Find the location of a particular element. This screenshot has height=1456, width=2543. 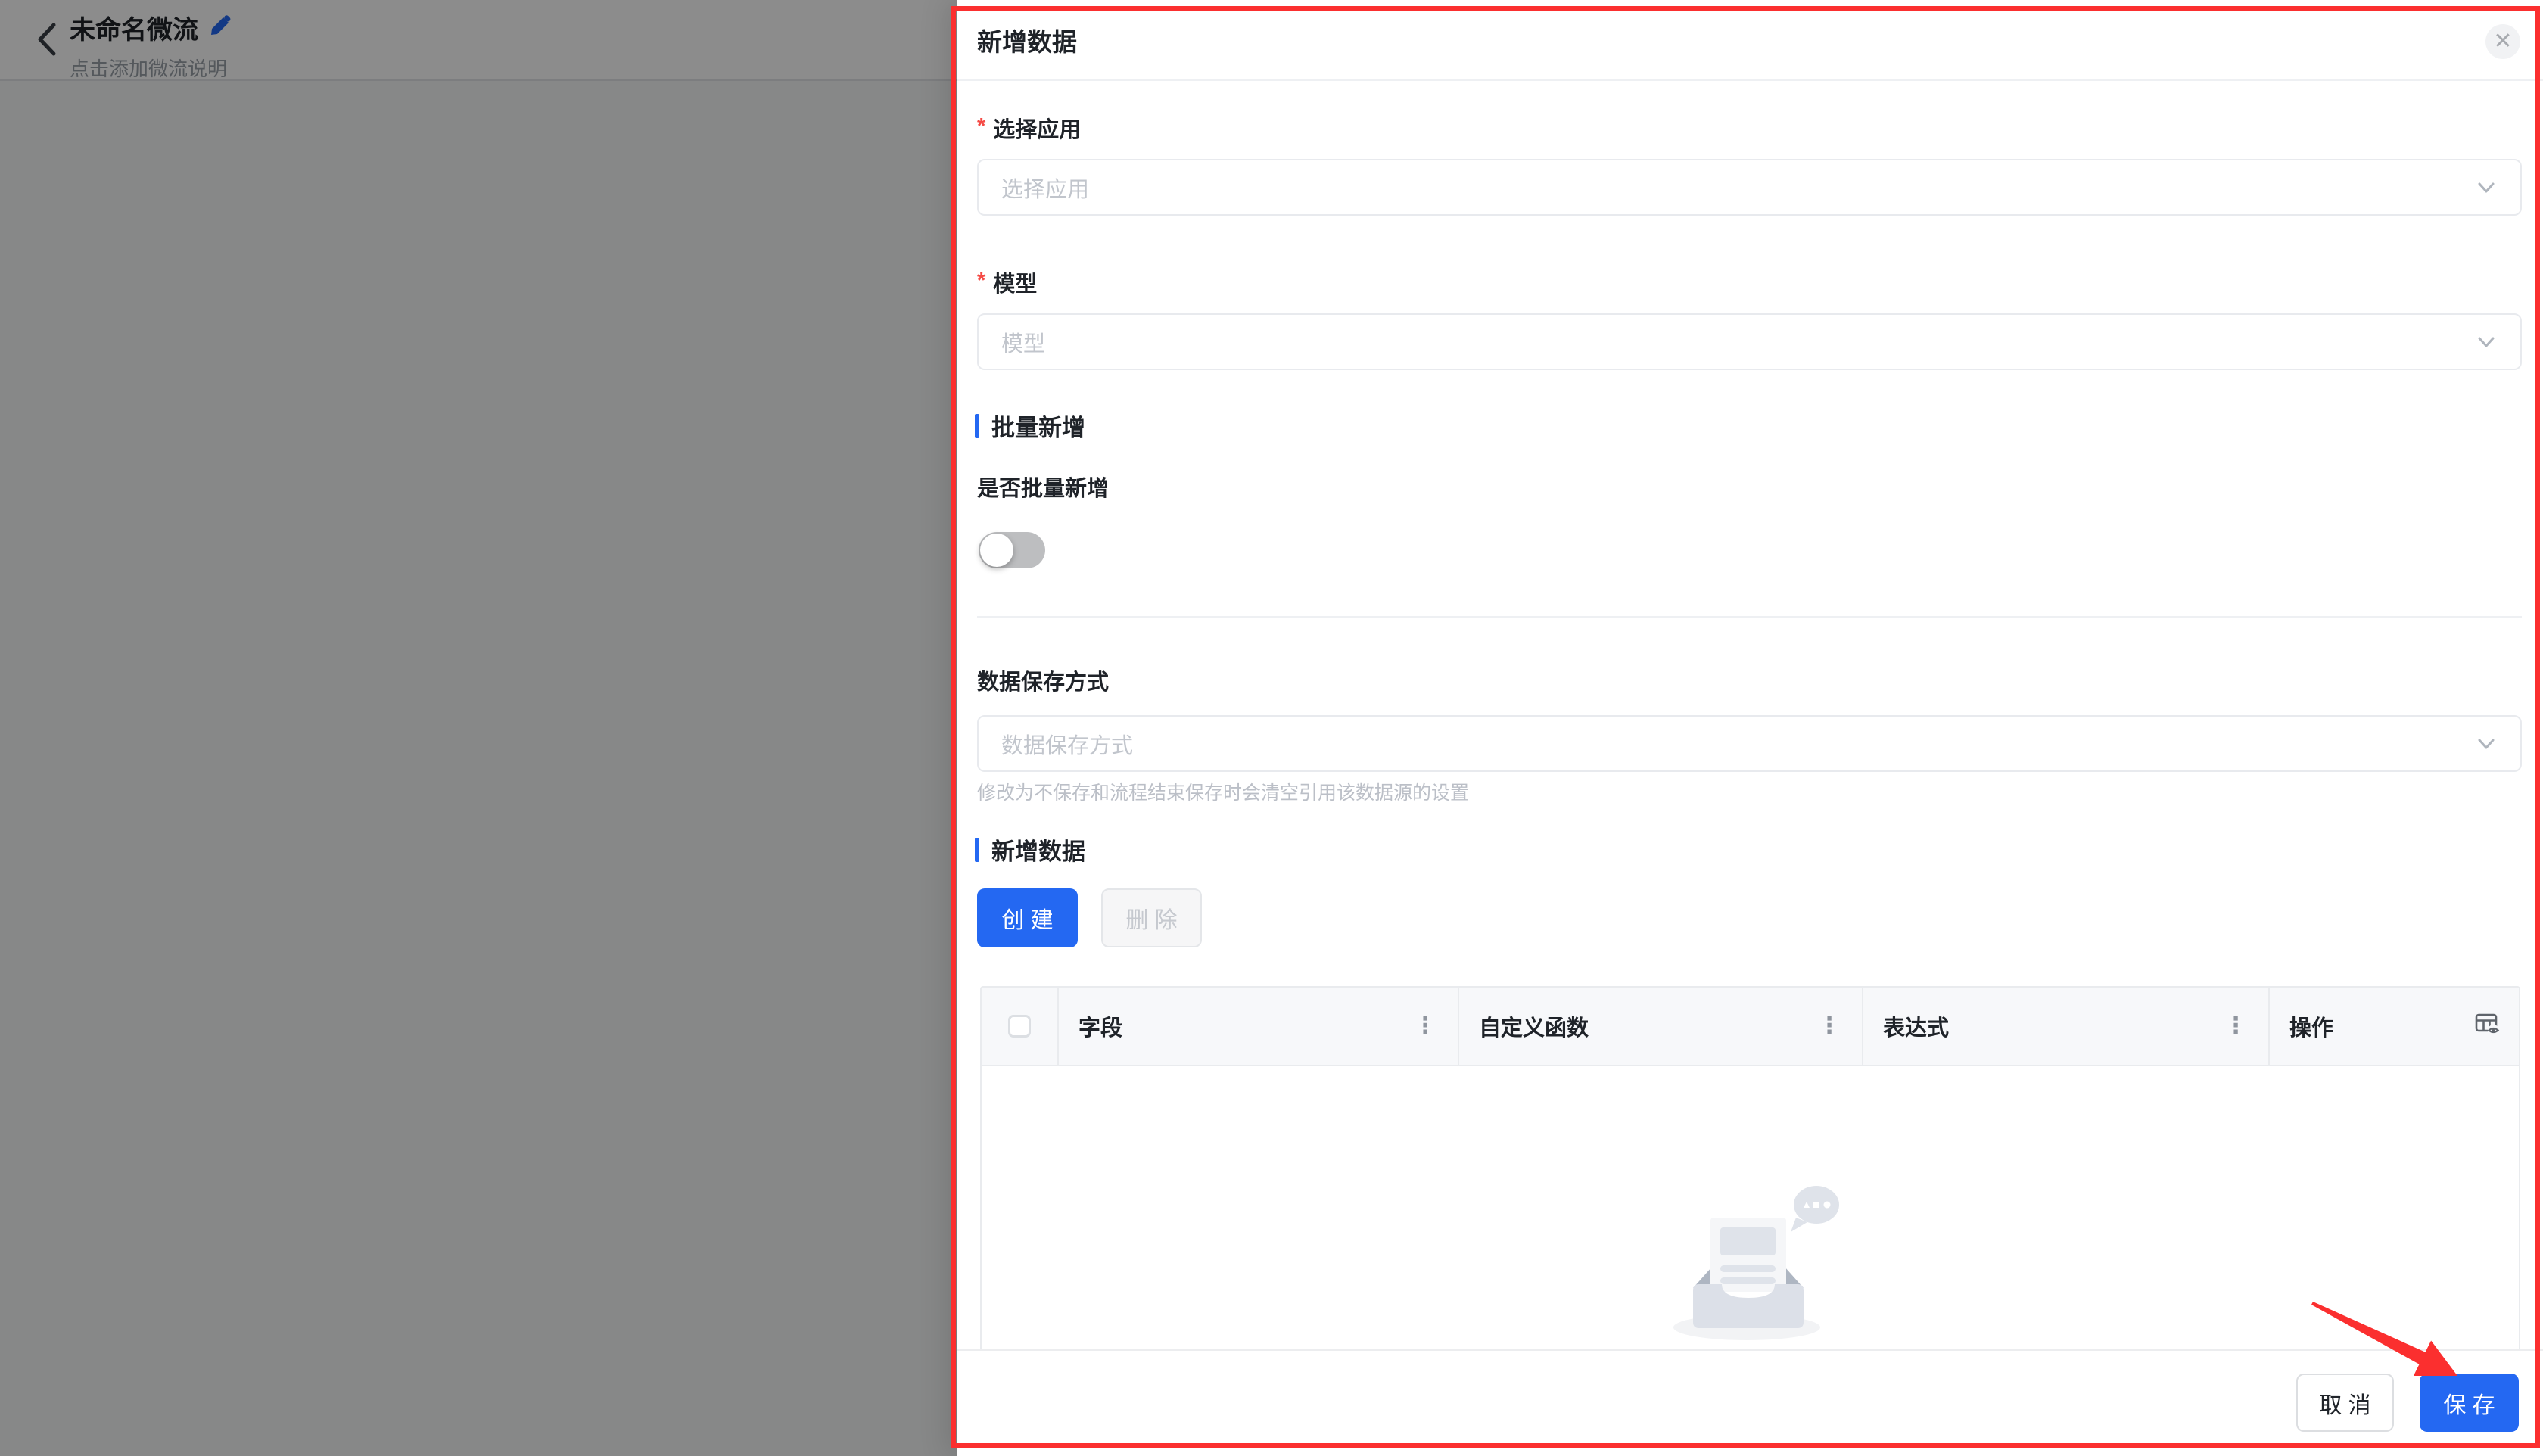

close-button: ✕ is located at coordinates (2502, 41).